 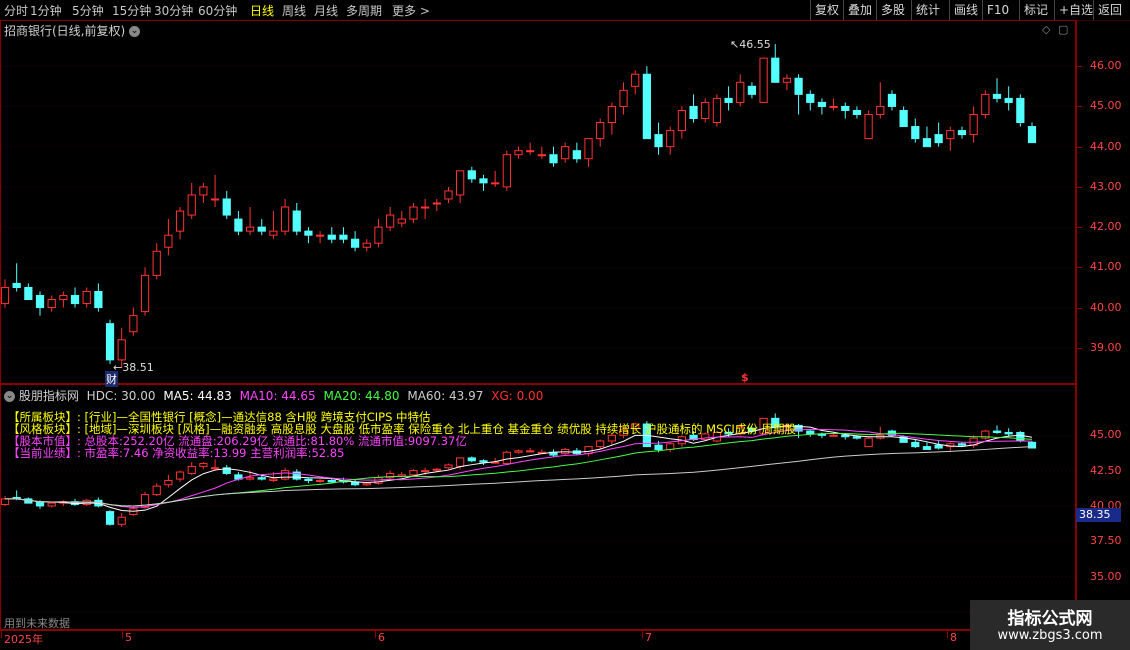 I want to click on site-watermark: 指标公式网 www.zbgs3.com, so click(x=1050, y=625).